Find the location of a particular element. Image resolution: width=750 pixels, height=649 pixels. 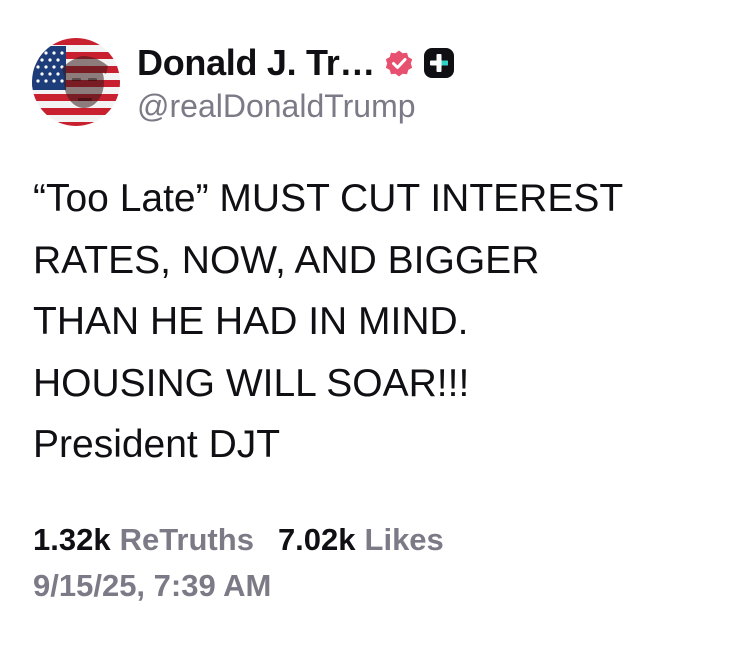

post-body-line: THAN HE HAD IN MIND. is located at coordinates (251, 321).